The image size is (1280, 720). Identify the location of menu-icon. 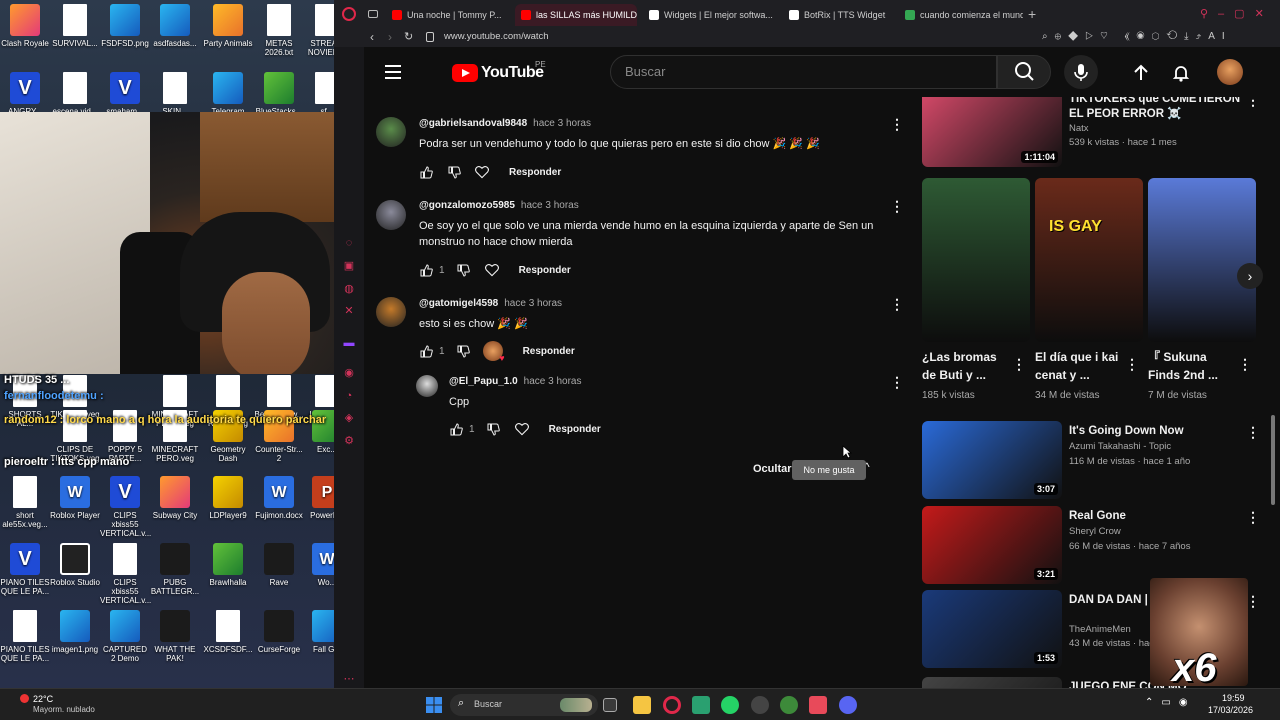
(393, 72).